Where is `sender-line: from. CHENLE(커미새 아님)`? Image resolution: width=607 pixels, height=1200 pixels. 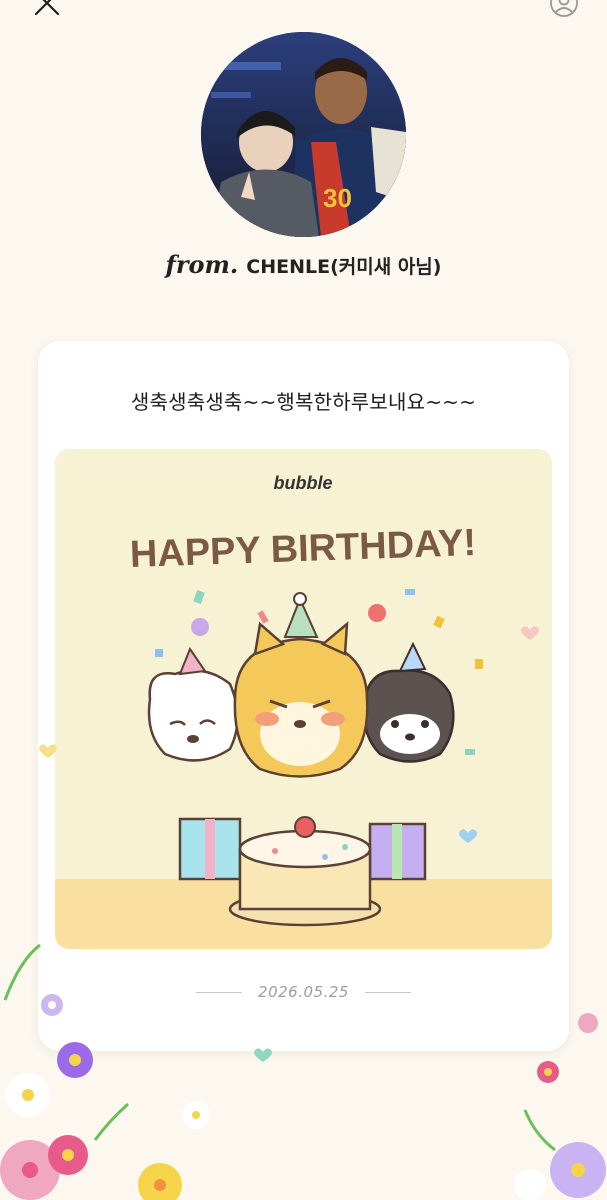 sender-line: from. CHENLE(커미새 아님) is located at coordinates (303, 264).